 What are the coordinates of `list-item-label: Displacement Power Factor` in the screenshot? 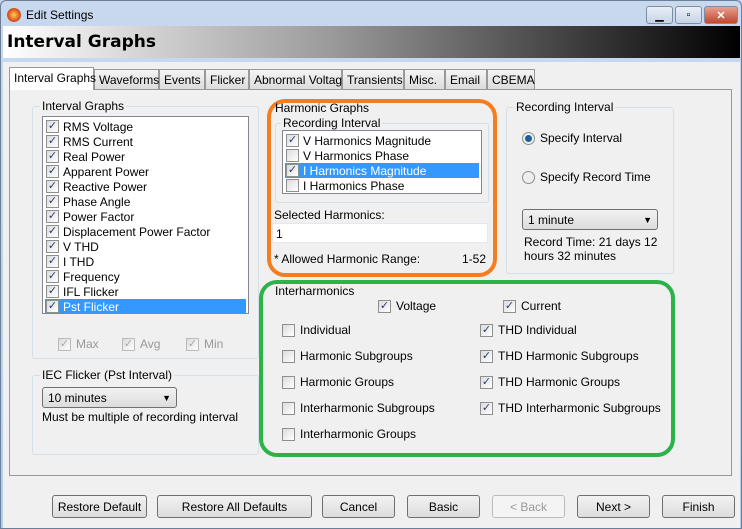 It's located at (137, 231).